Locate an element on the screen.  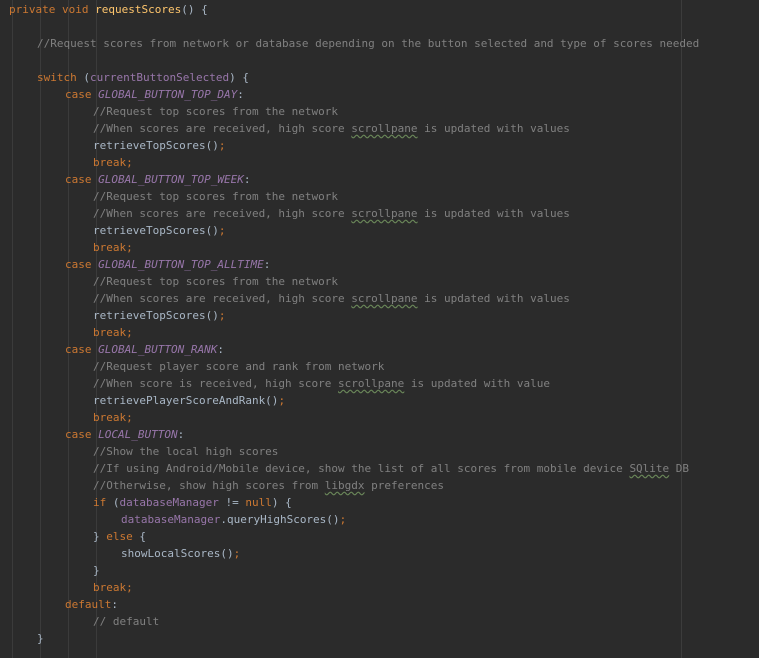
code-line-case: case GLOBAL_BUTTON_TOP_WEEK: is located at coordinates (157, 179).